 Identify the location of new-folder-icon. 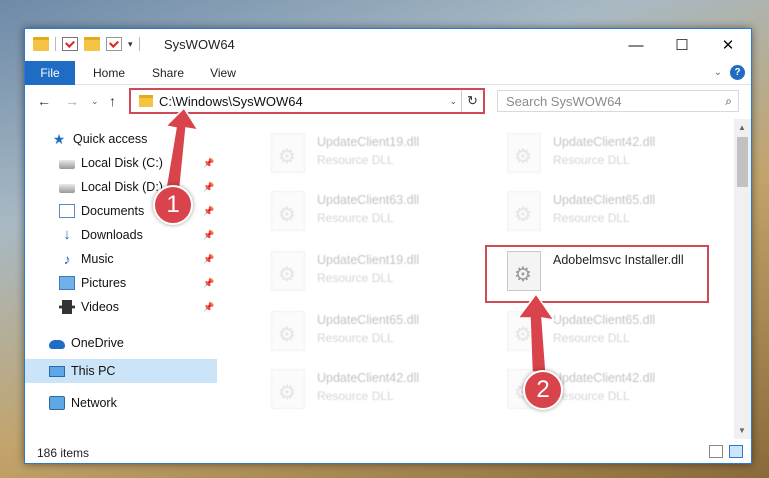
(92, 44).